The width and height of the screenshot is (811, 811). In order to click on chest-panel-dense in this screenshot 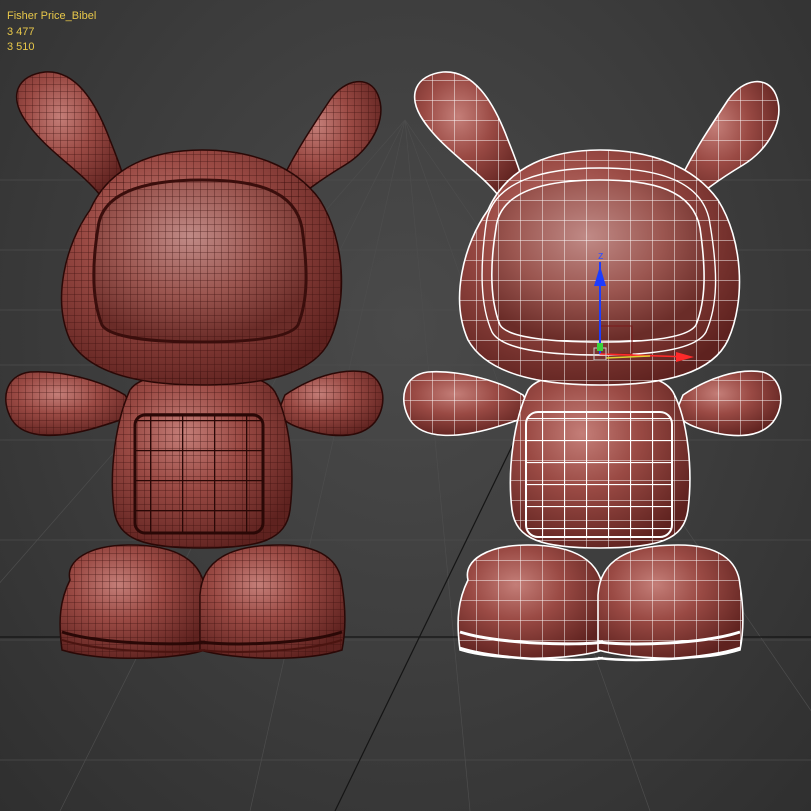, I will do `click(199, 474)`.